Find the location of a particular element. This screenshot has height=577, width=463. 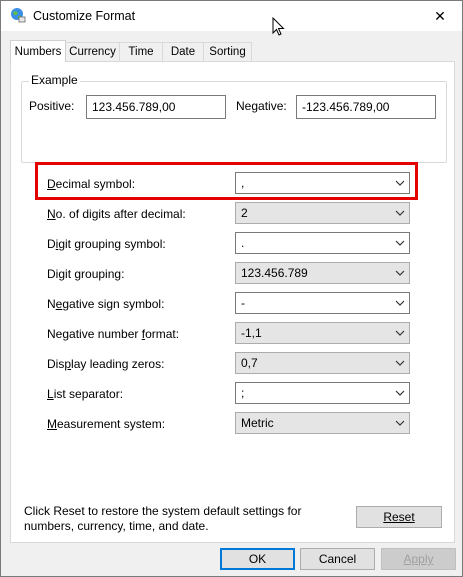

measurement-system-value: Metric is located at coordinates (257, 423).